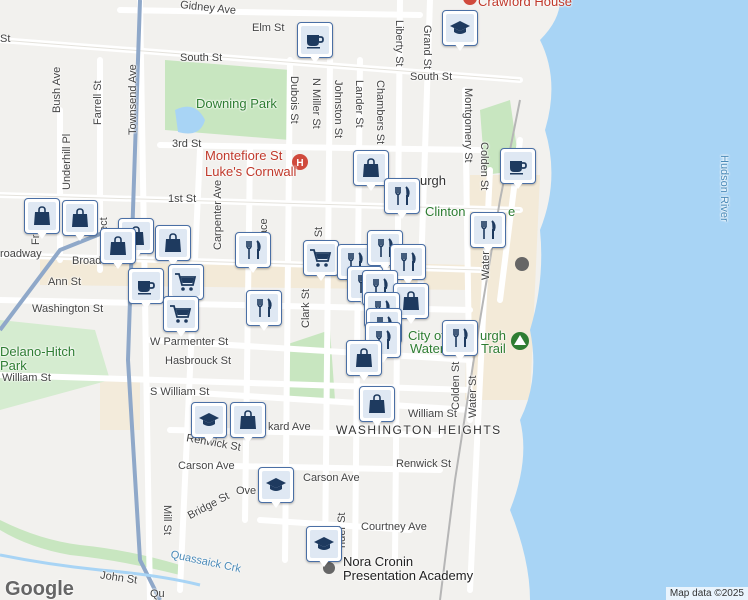 Image resolution: width=748 pixels, height=600 pixels. Describe the element at coordinates (316, 103) in the screenshot. I see `street-label-n-miller: N Miller St` at that location.